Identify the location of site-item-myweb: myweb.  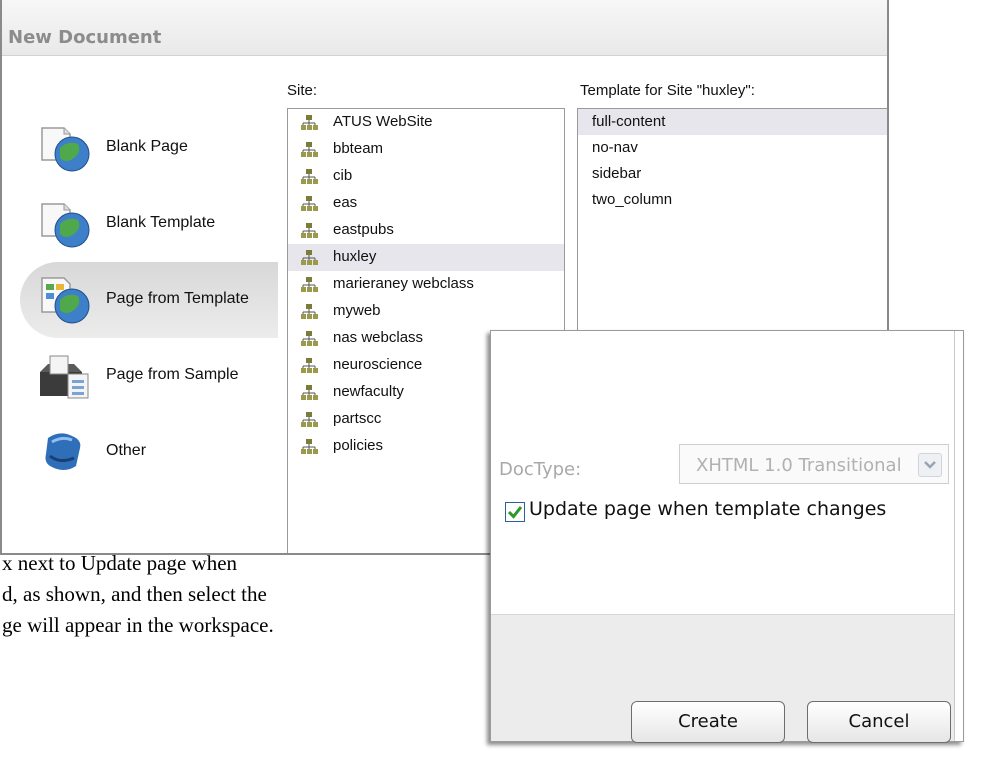
(426, 311).